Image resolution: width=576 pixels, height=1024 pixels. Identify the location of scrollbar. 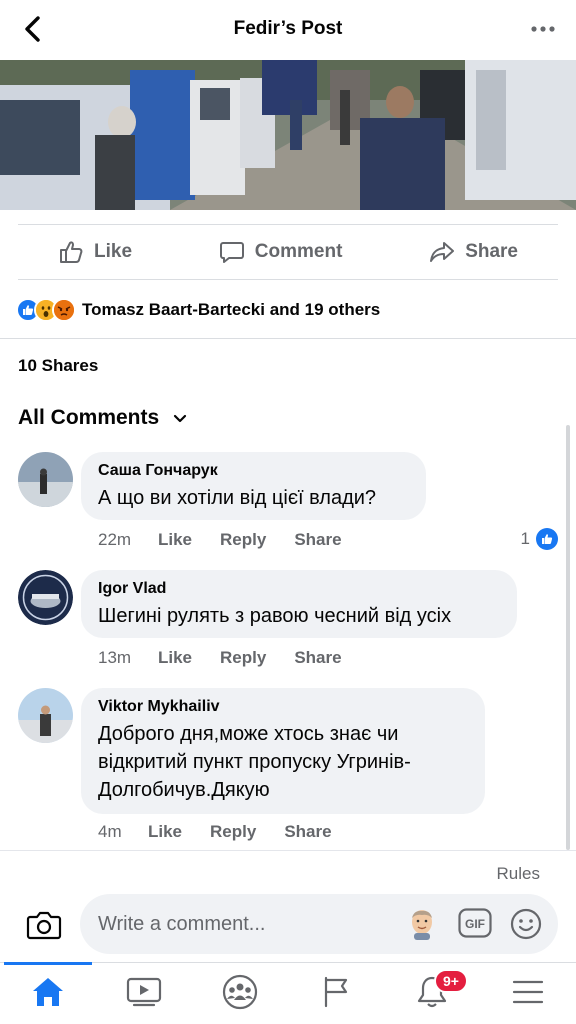
(568, 637).